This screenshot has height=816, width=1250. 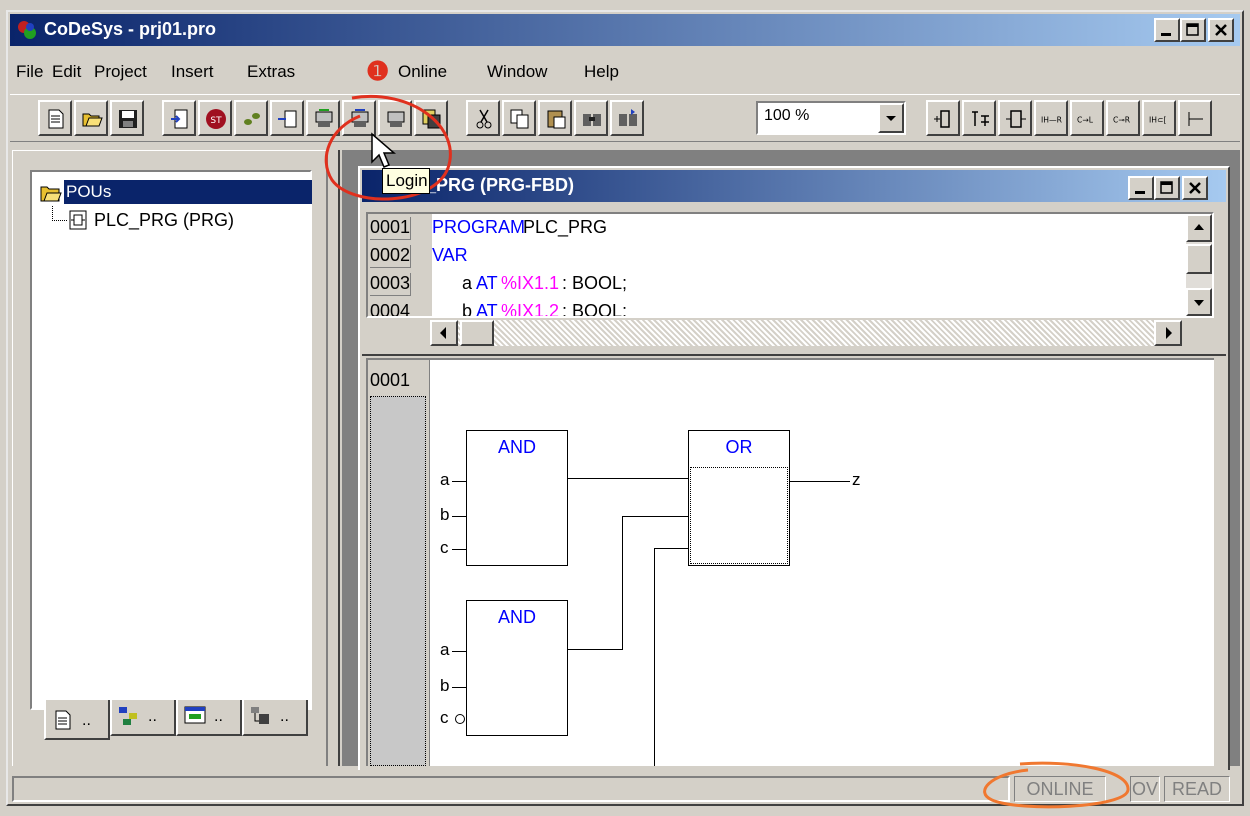 I want to click on zoom-select: 100 %, so click(x=831, y=118).